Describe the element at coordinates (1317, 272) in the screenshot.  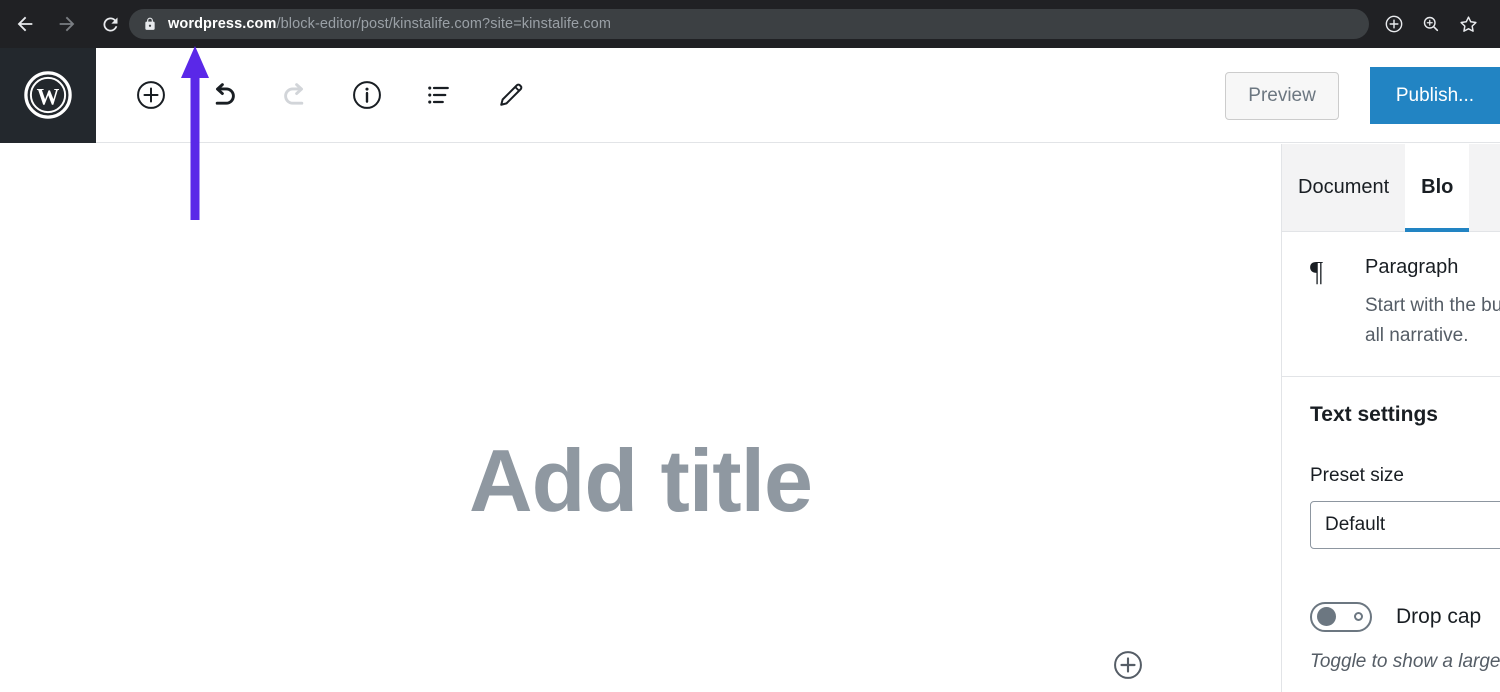
I see `paragraph-pilcrow-icon: ¶` at that location.